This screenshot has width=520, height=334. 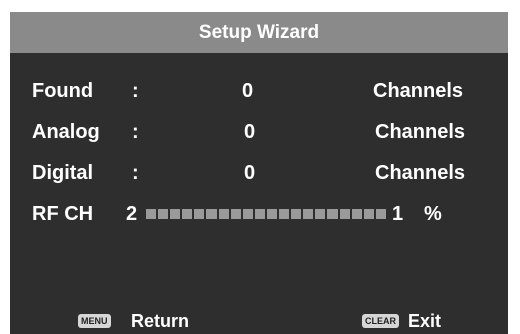 What do you see at coordinates (250, 132) in the screenshot?
I see `analog-count: 0` at bounding box center [250, 132].